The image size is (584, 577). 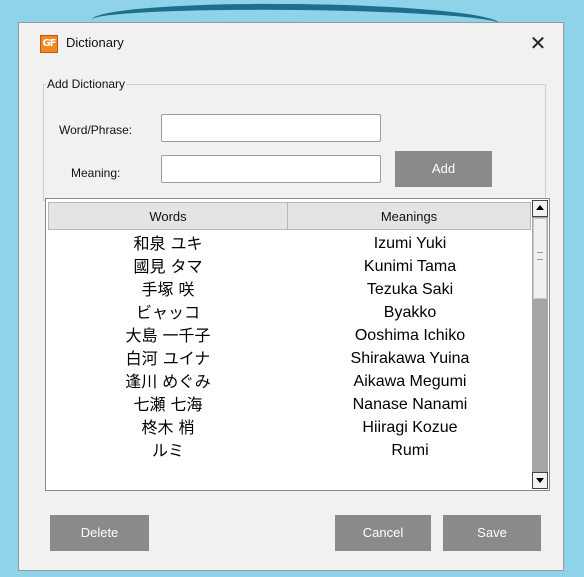 I want to click on cancel-button: Cancel, so click(x=383, y=533).